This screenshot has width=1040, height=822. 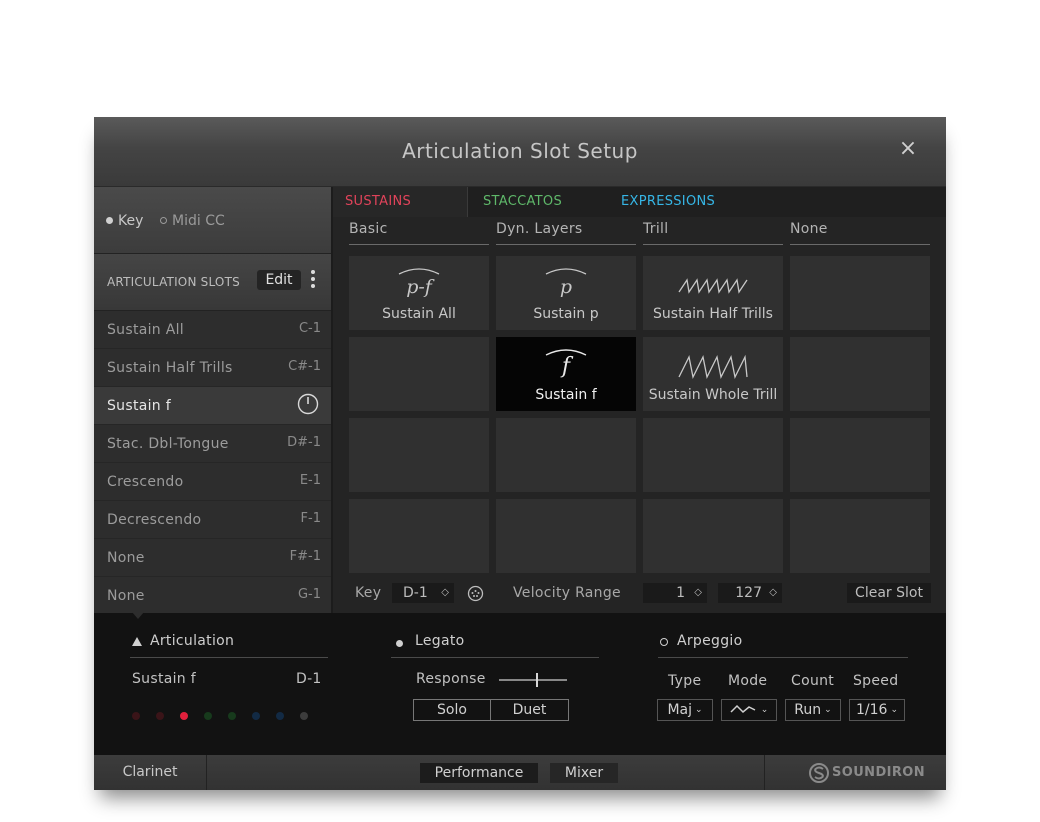 I want to click on midi-cc-radio-label: Midi CC, so click(x=198, y=221).